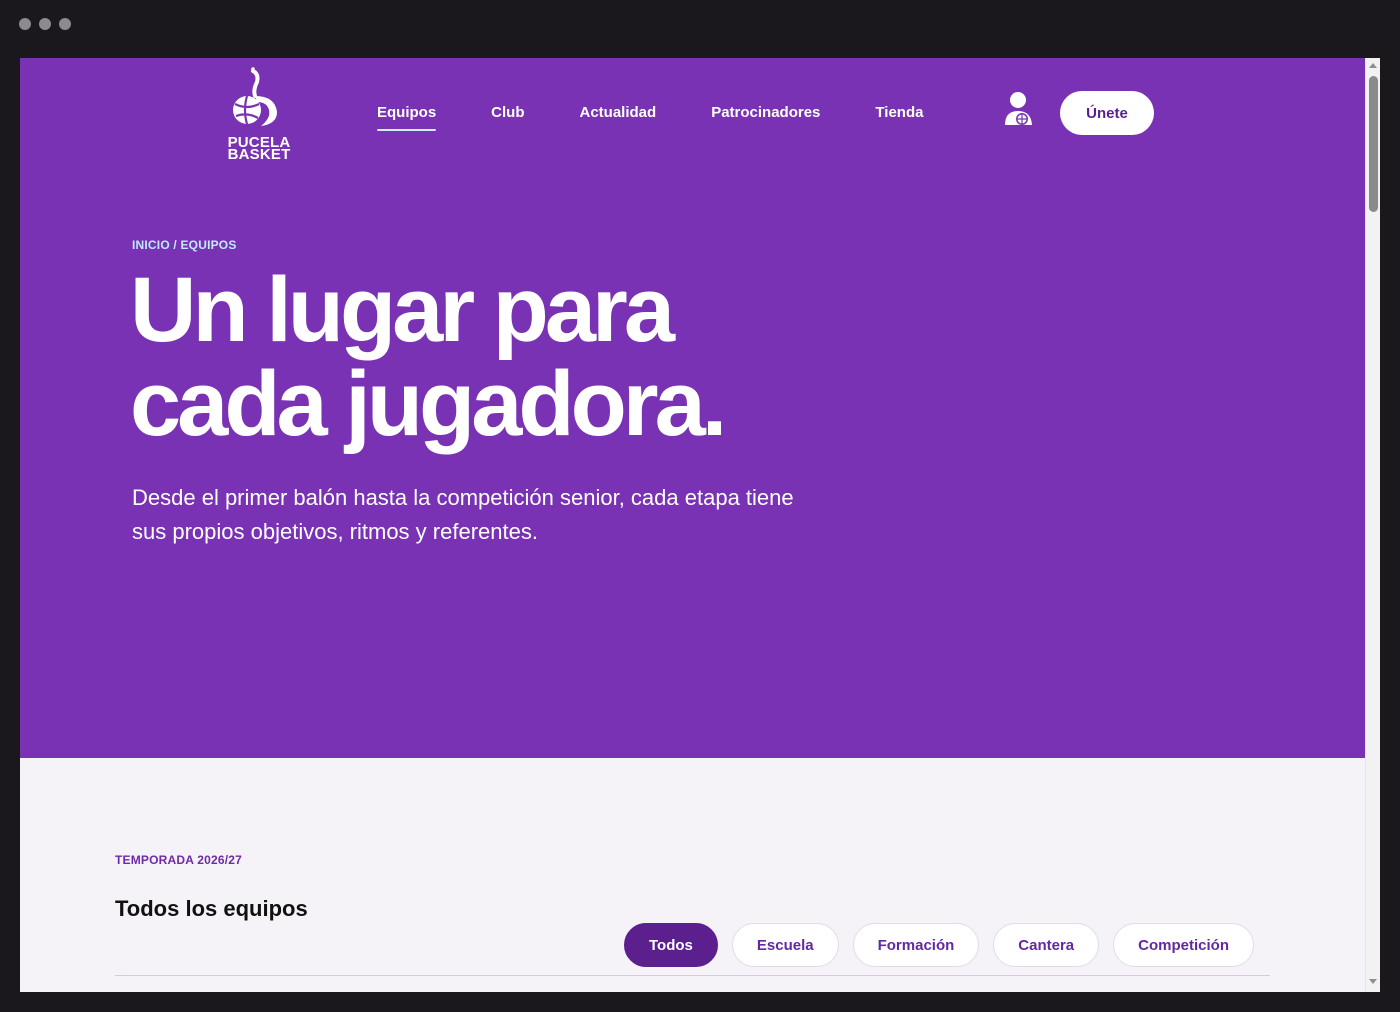 This screenshot has width=1400, height=1012. What do you see at coordinates (211, 908) in the screenshot?
I see `teams-section-title: Todos los equipos` at bounding box center [211, 908].